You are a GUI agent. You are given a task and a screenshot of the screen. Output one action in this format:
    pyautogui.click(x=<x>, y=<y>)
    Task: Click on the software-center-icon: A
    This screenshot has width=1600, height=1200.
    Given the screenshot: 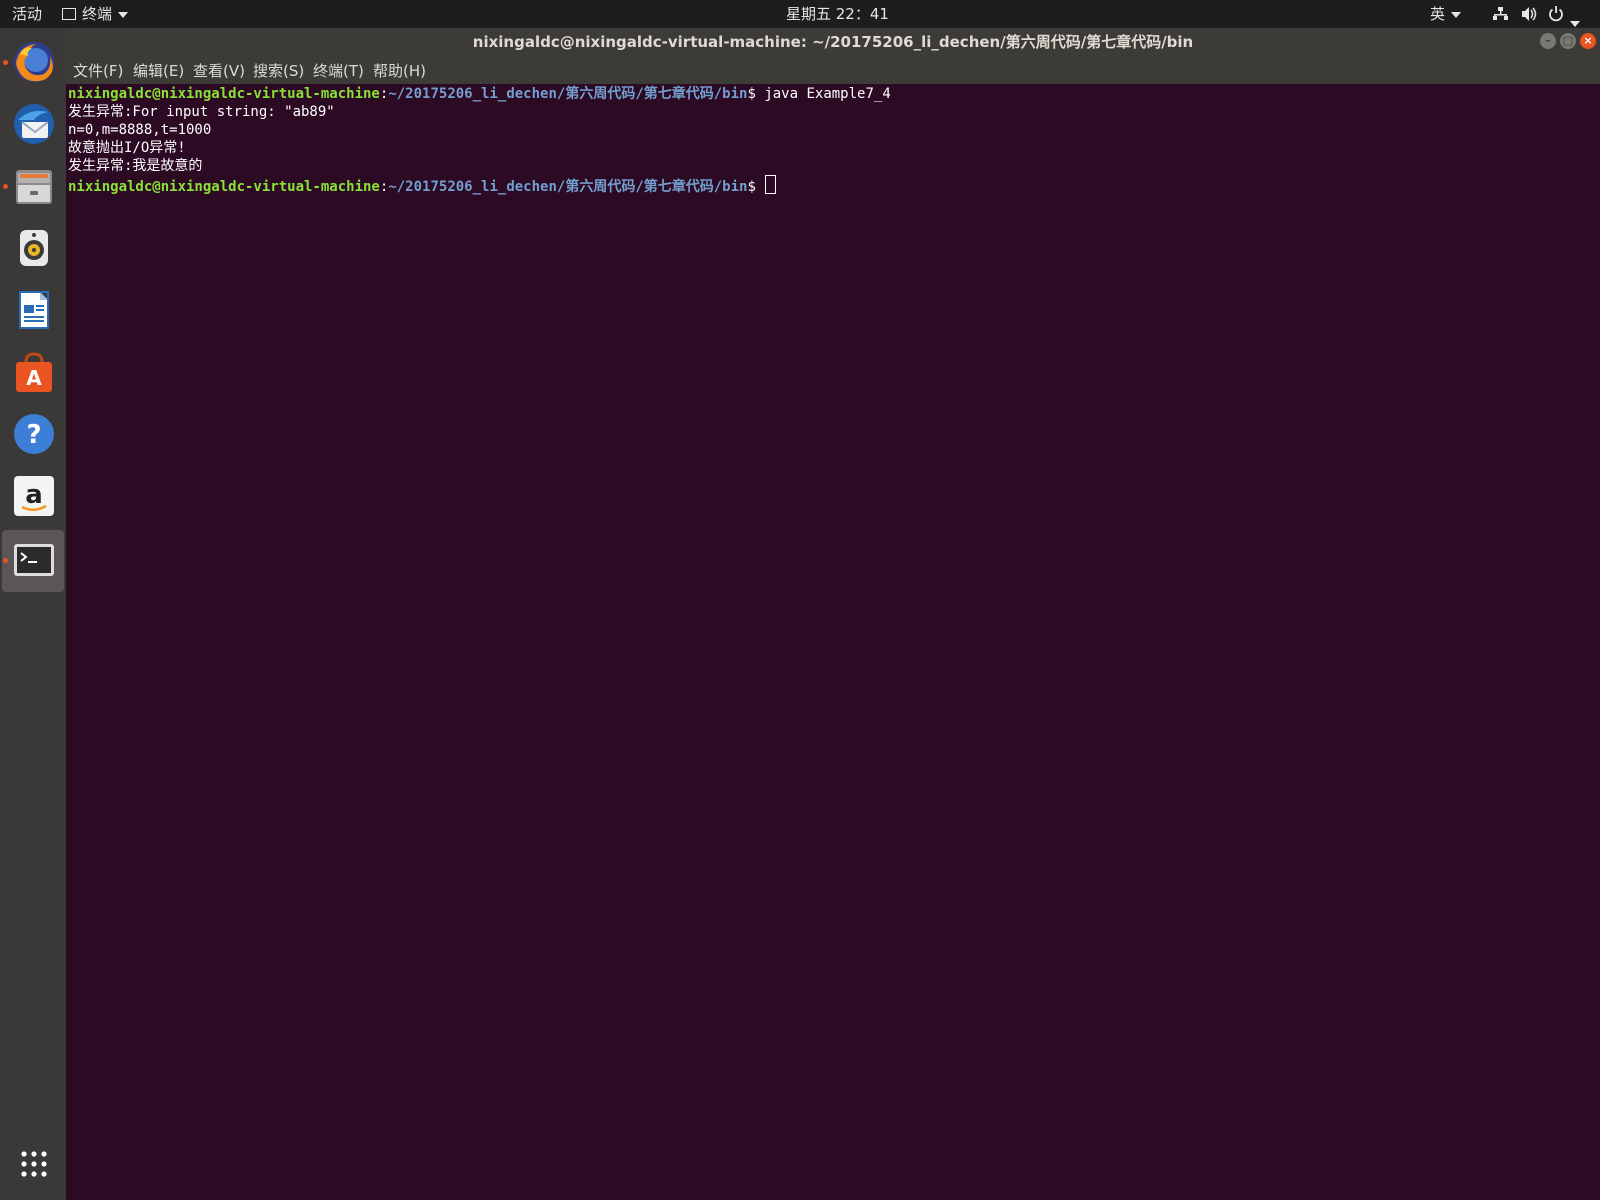 What is the action you would take?
    pyautogui.click(x=34, y=372)
    